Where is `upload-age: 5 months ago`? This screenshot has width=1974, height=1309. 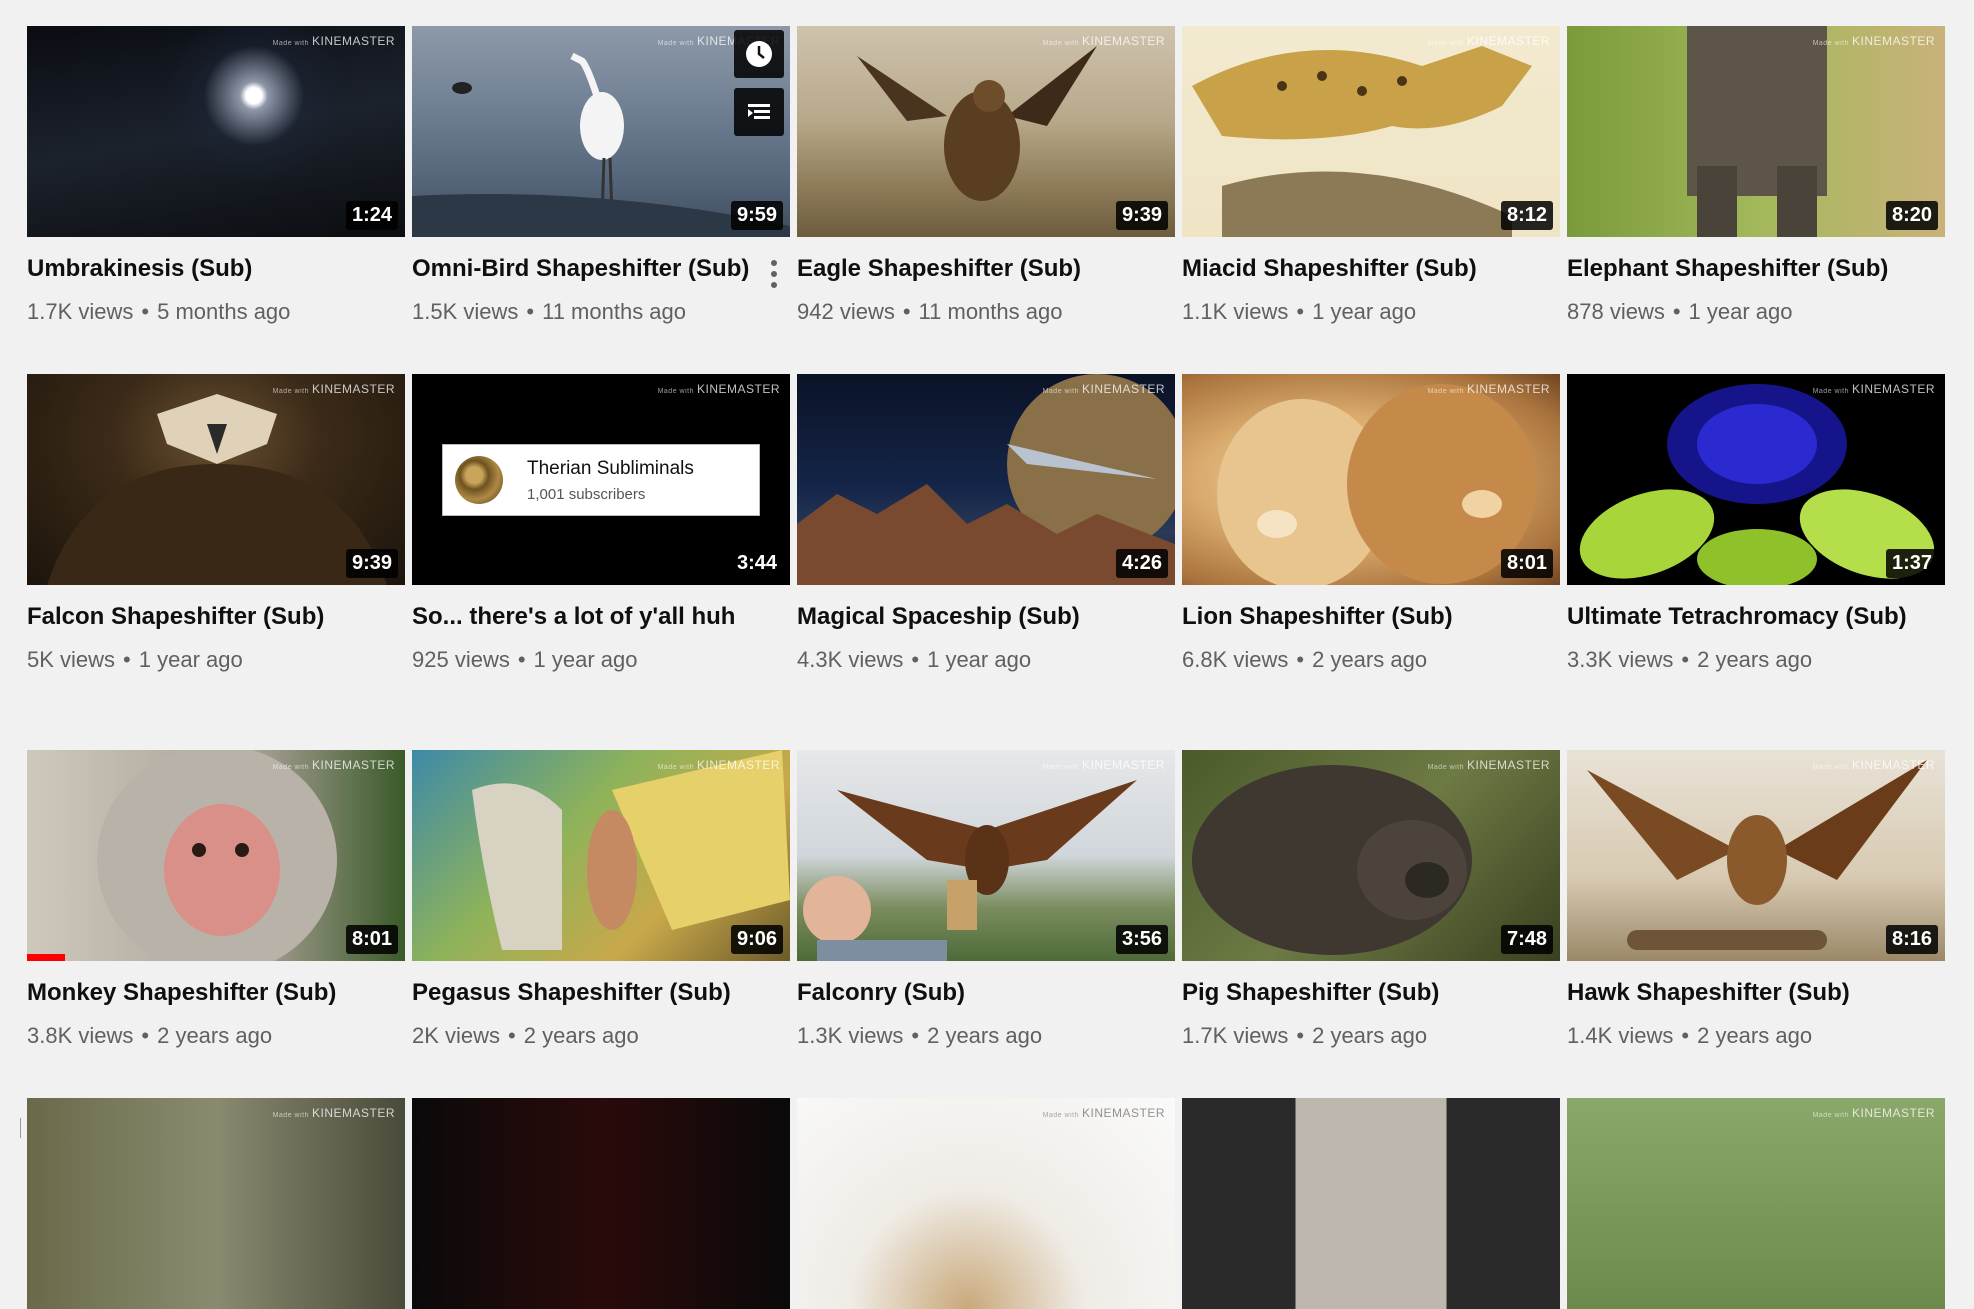
upload-age: 5 months ago is located at coordinates (224, 311).